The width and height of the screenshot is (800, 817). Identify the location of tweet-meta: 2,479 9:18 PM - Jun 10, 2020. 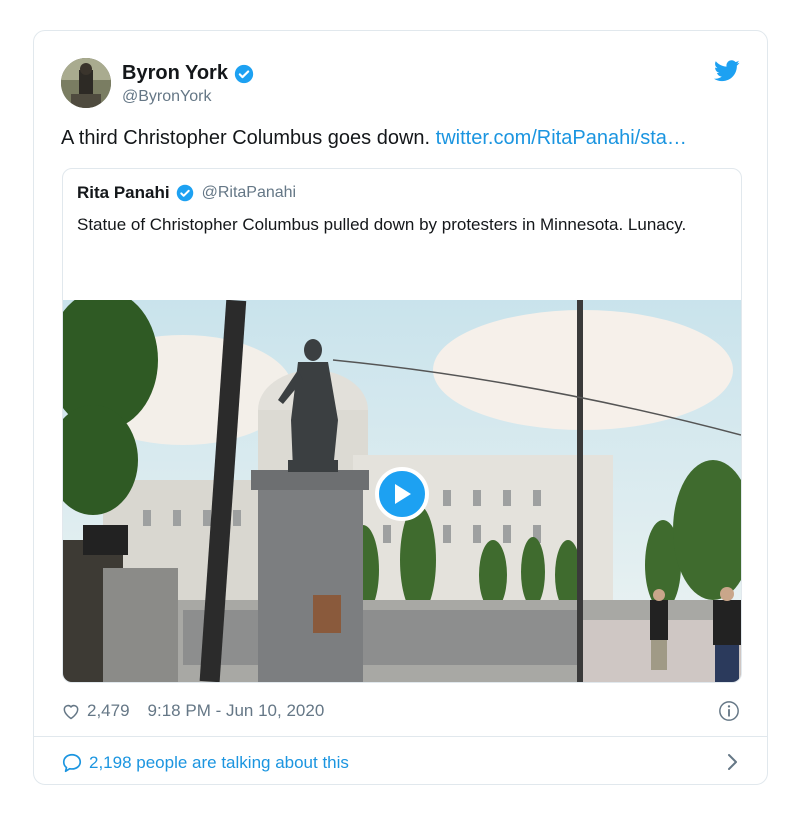
(400, 711).